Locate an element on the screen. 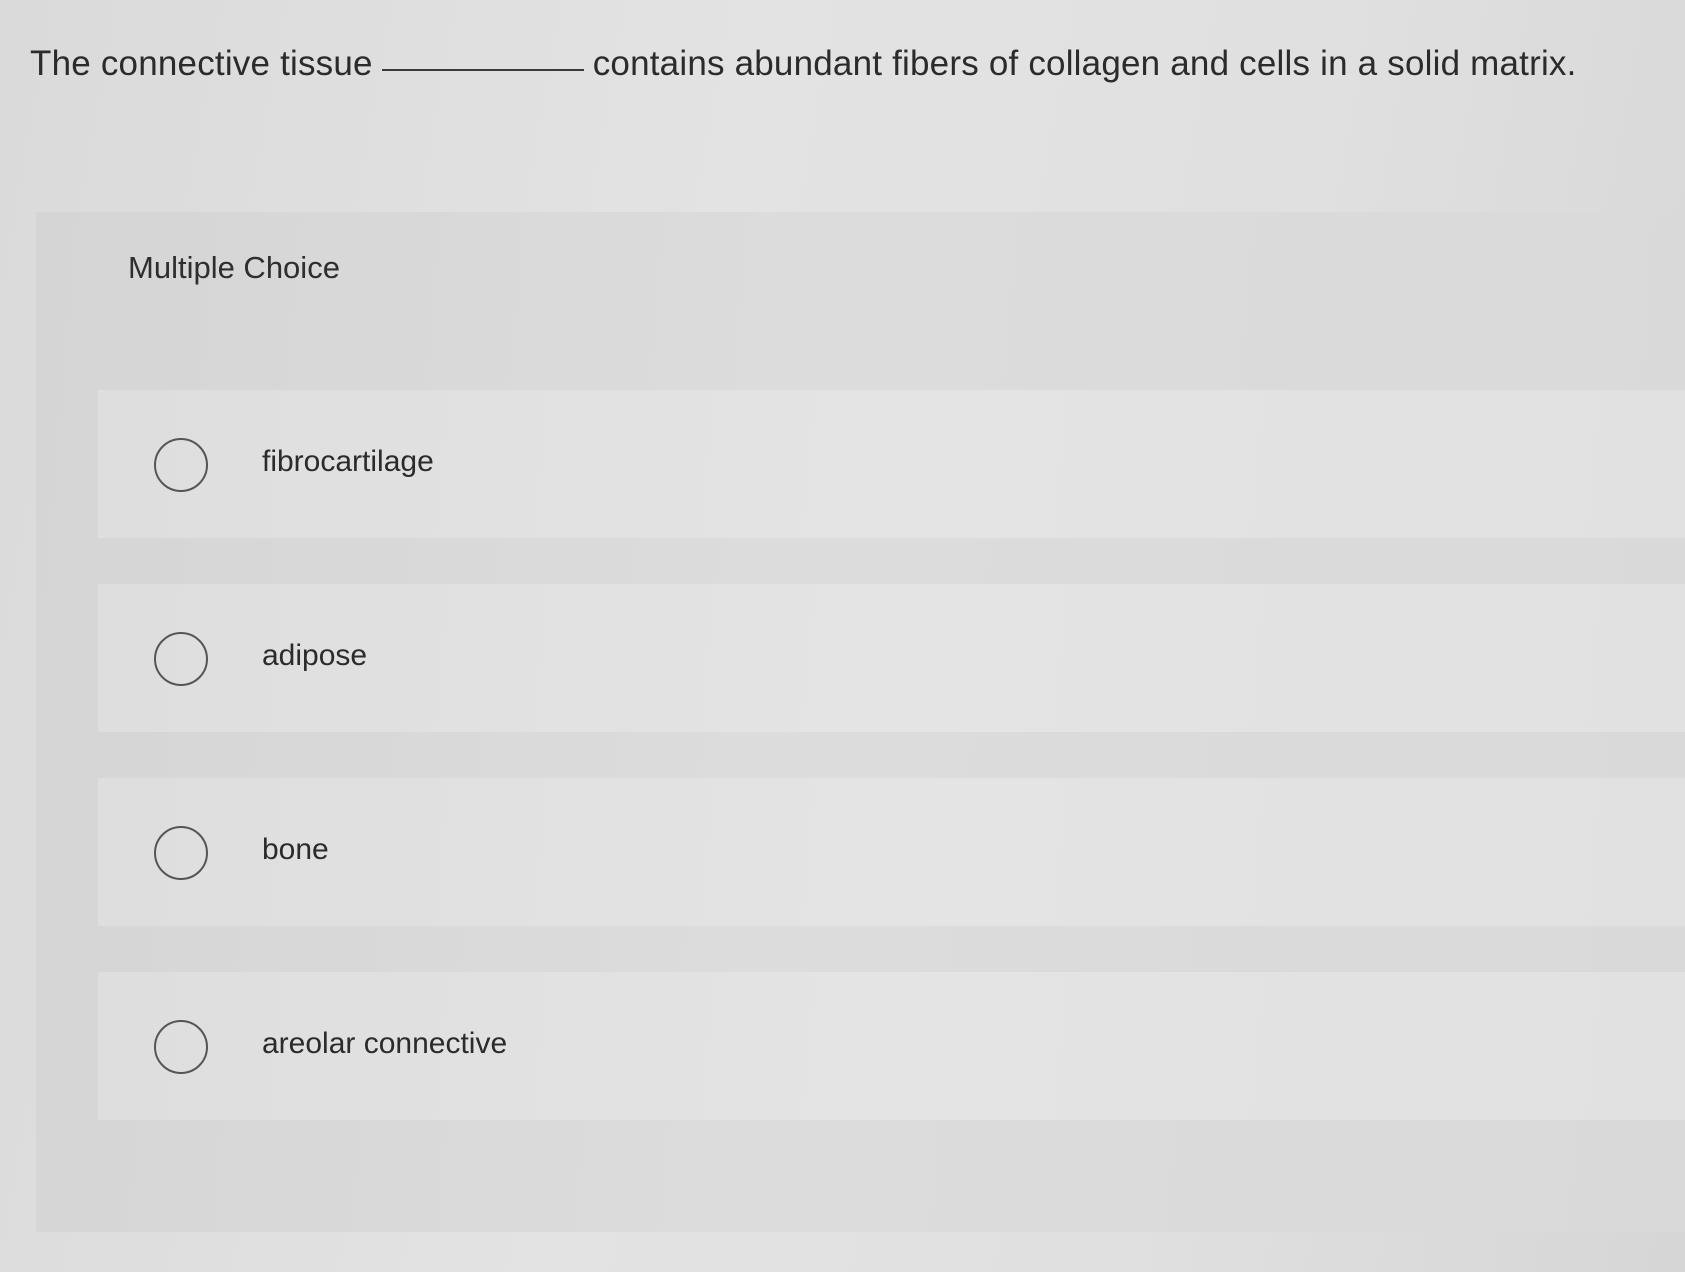  question-text-start: The connective tissue is located at coordinates (201, 63).